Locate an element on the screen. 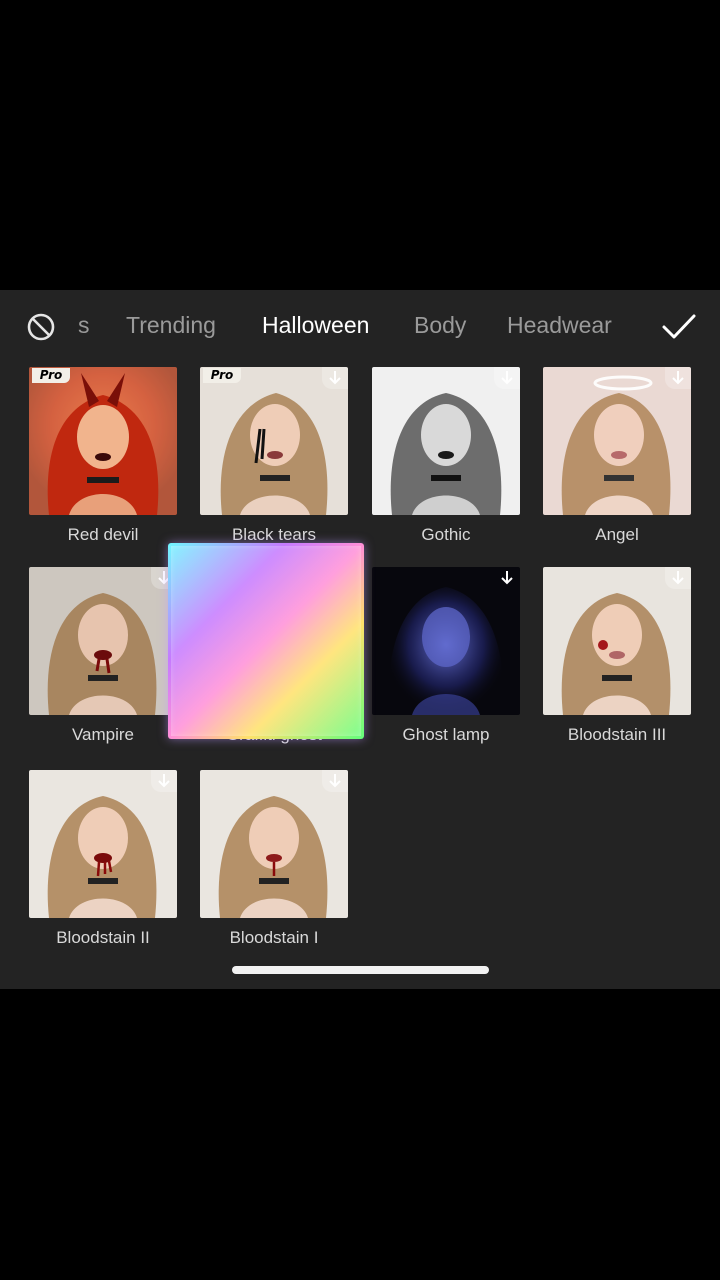 This screenshot has height=1280, width=720. tab-trending: Trending is located at coordinates (171, 325).